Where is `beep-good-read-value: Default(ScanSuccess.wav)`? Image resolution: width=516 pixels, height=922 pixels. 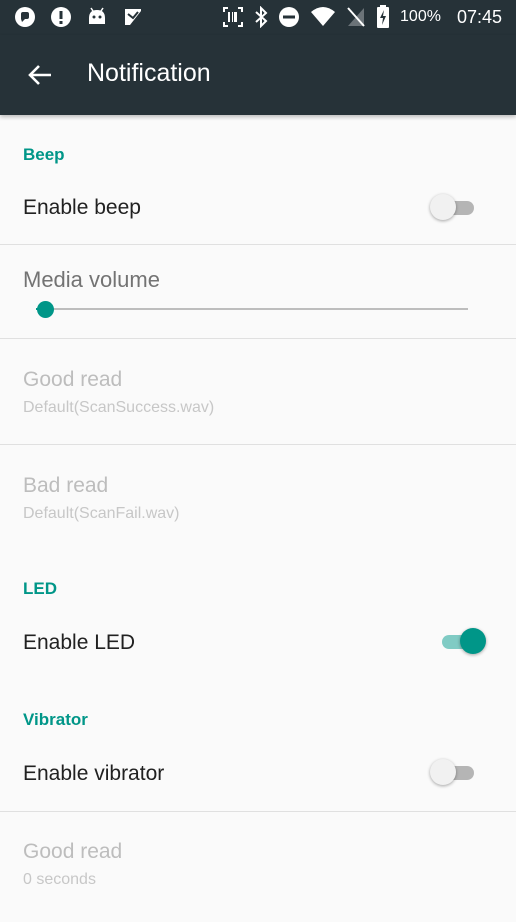 beep-good-read-value: Default(ScanSuccess.wav) is located at coordinates (119, 407).